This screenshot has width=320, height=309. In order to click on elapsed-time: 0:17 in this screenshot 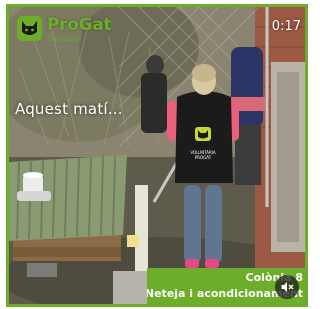, I will do `click(286, 26)`.